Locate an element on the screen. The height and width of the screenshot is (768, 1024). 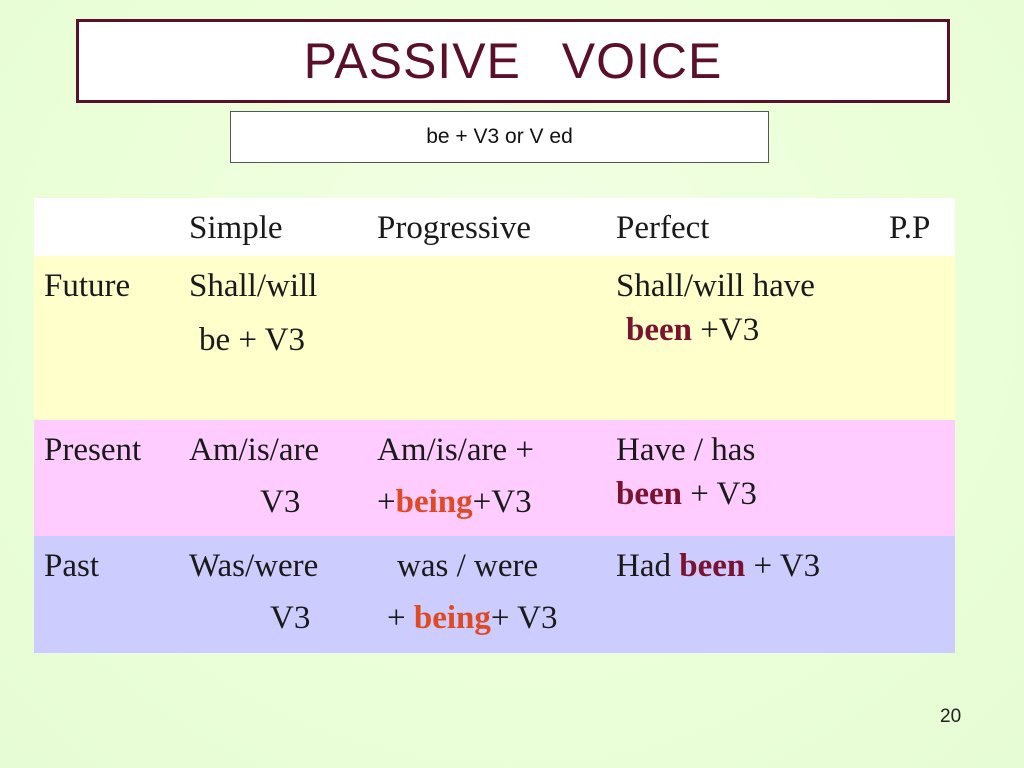
header-pp: P.P is located at coordinates (910, 228).